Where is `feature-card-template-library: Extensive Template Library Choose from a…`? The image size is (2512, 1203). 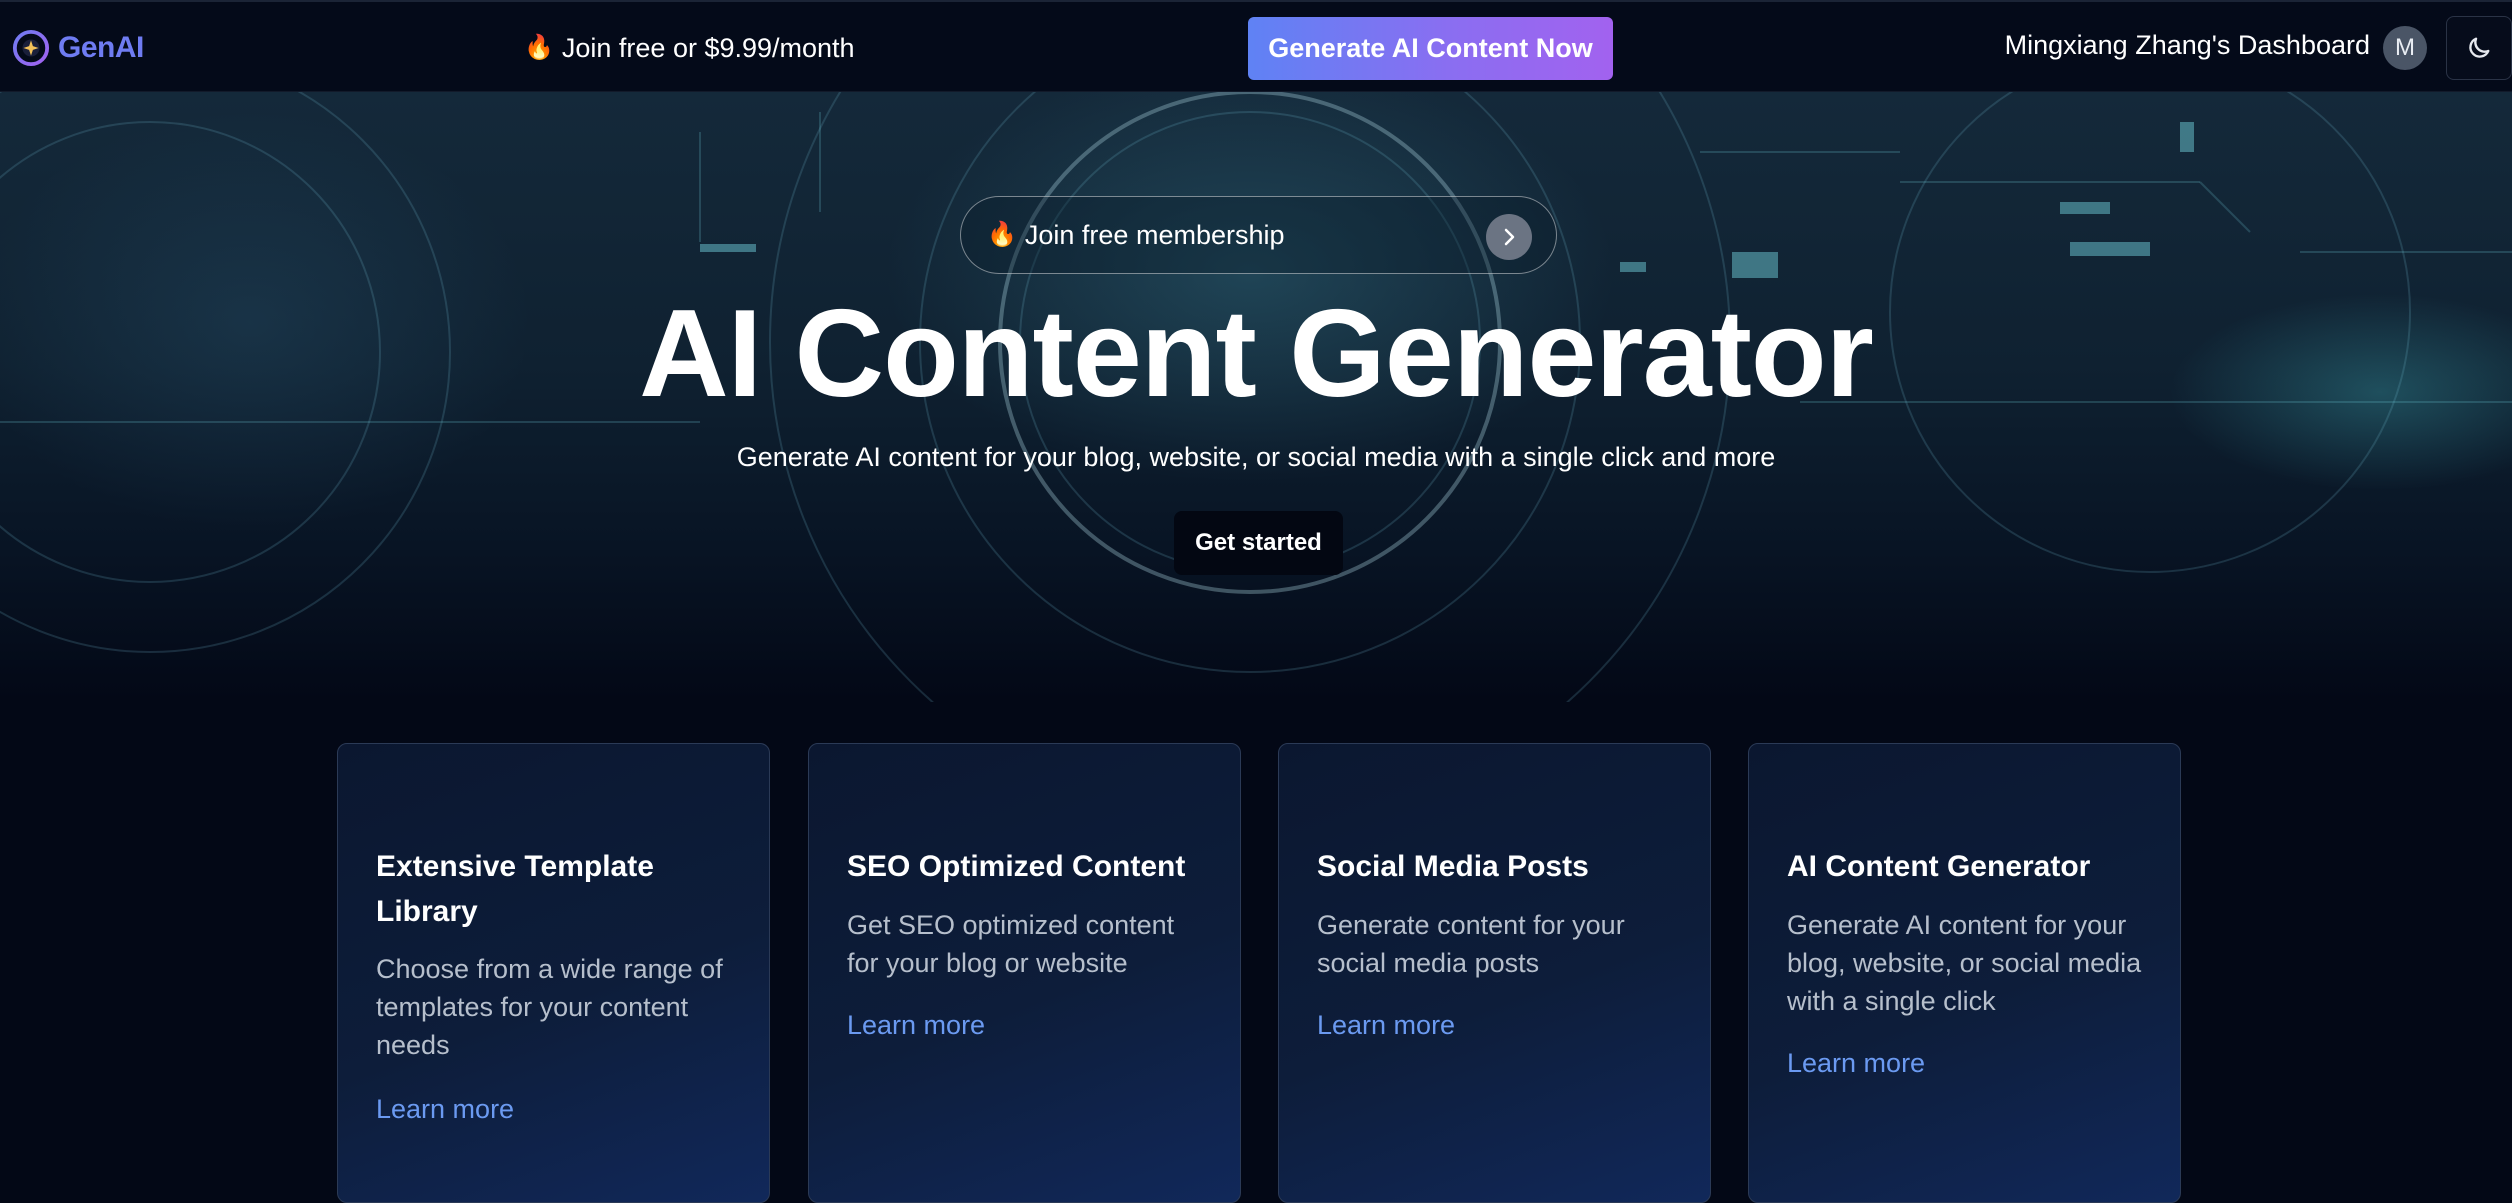
feature-card-template-library: Extensive Template Library Choose from a… is located at coordinates (553, 973).